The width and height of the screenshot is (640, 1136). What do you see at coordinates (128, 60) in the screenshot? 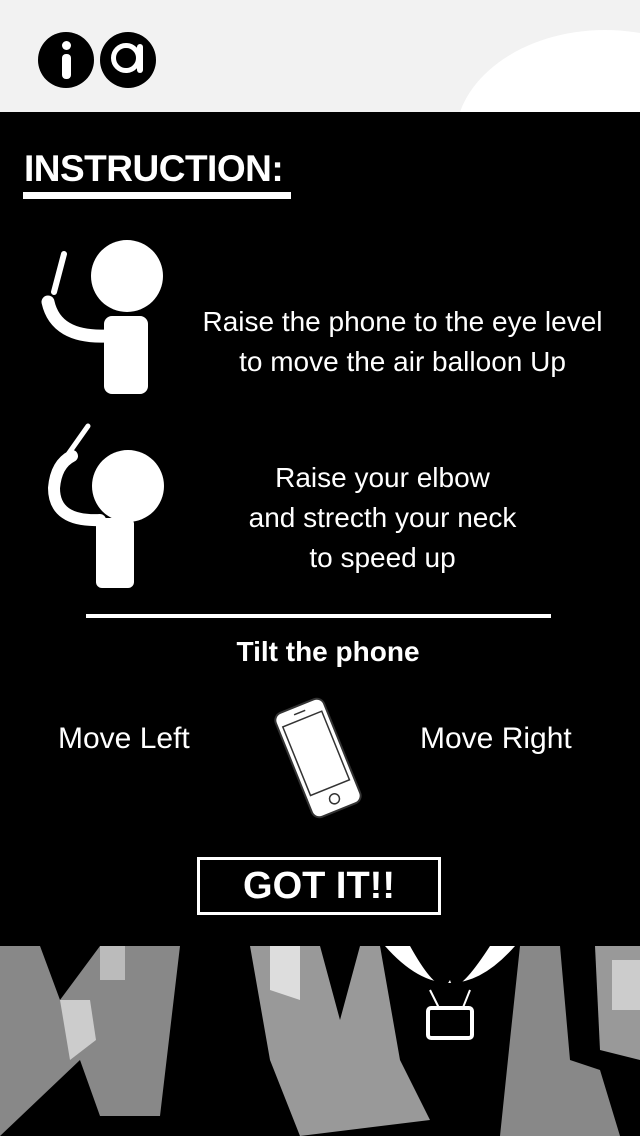
I see `logo-a-icon` at bounding box center [128, 60].